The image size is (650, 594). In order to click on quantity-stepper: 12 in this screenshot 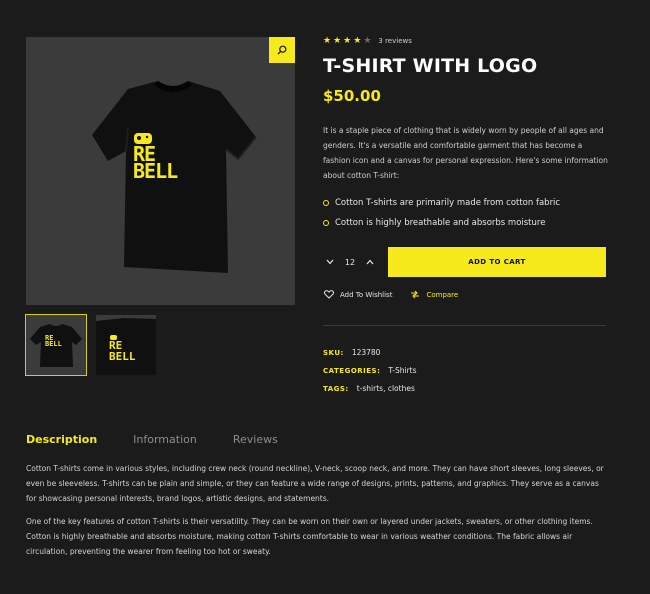, I will do `click(353, 262)`.